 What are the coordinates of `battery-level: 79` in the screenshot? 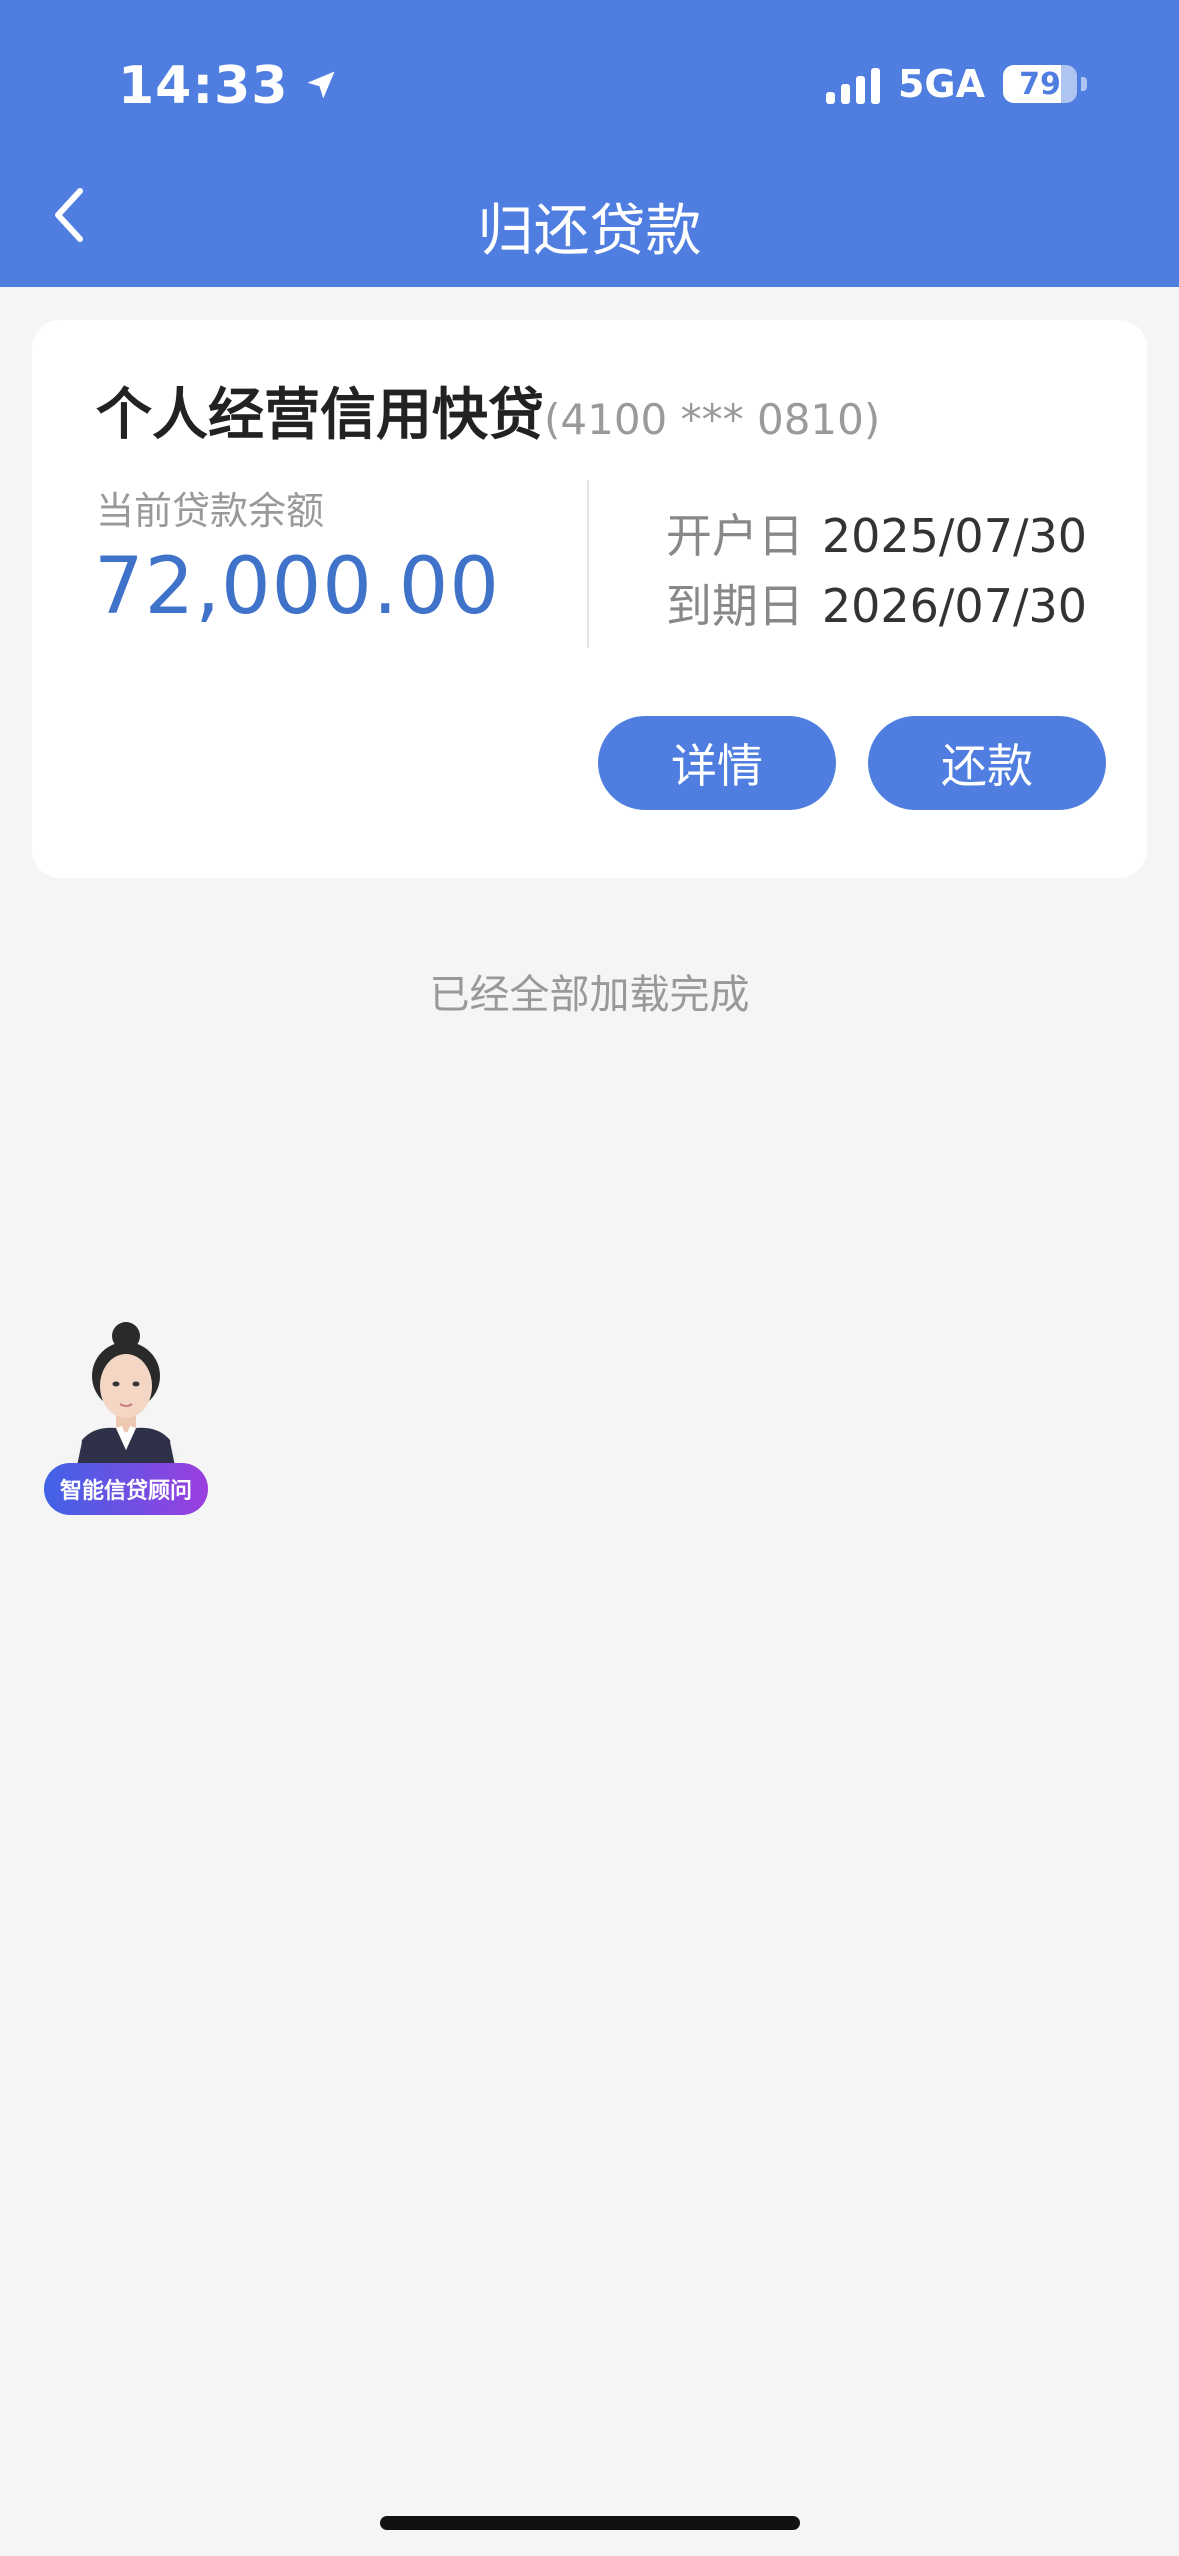 It's located at (1040, 84).